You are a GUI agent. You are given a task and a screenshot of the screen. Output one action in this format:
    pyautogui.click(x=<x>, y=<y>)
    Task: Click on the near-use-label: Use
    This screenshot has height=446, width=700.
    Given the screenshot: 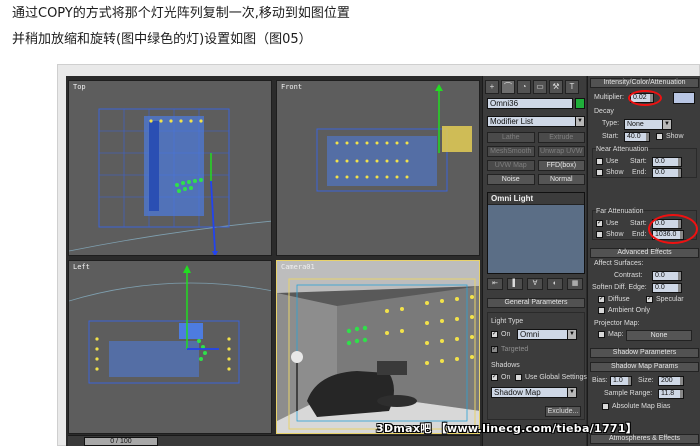 What is the action you would take?
    pyautogui.click(x=612, y=161)
    